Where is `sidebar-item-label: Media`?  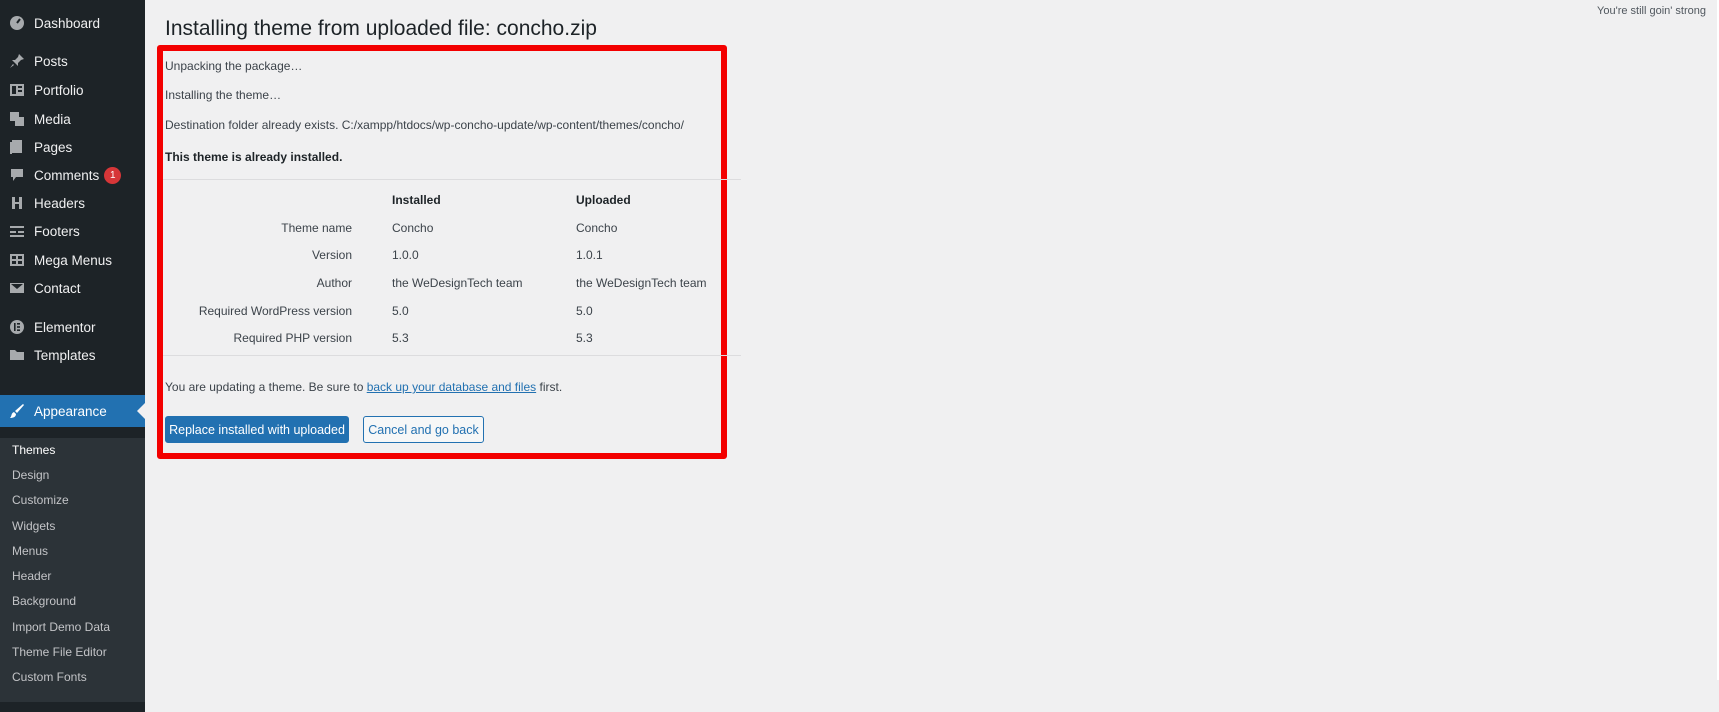 sidebar-item-label: Media is located at coordinates (52, 119).